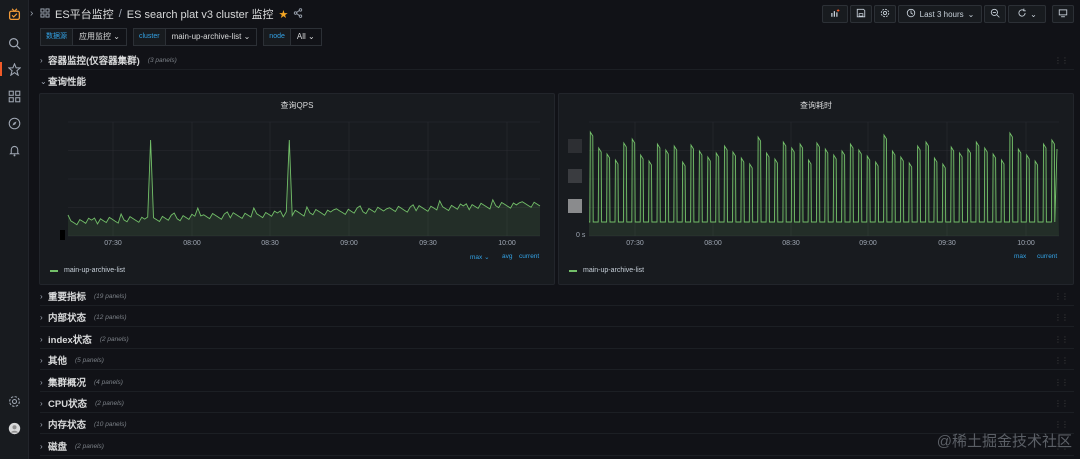  I want to click on y-tick-label: 0 s, so click(581, 235).